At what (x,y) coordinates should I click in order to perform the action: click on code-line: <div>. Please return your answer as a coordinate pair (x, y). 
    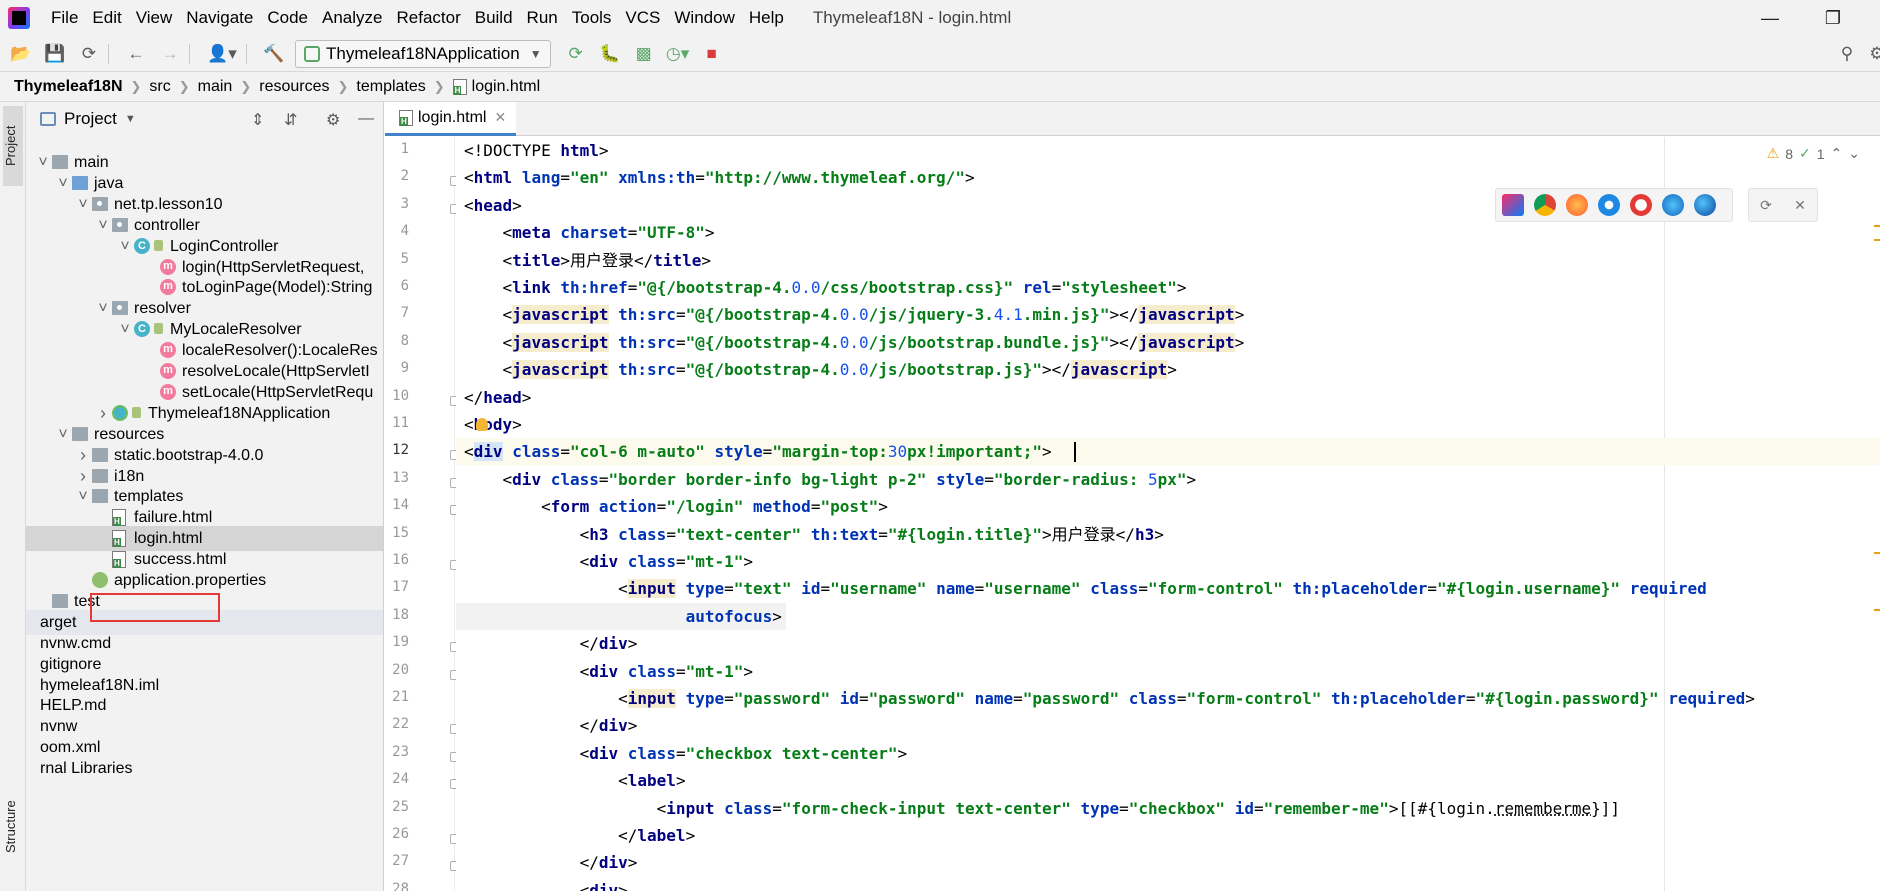
    Looking at the image, I should click on (546, 884).